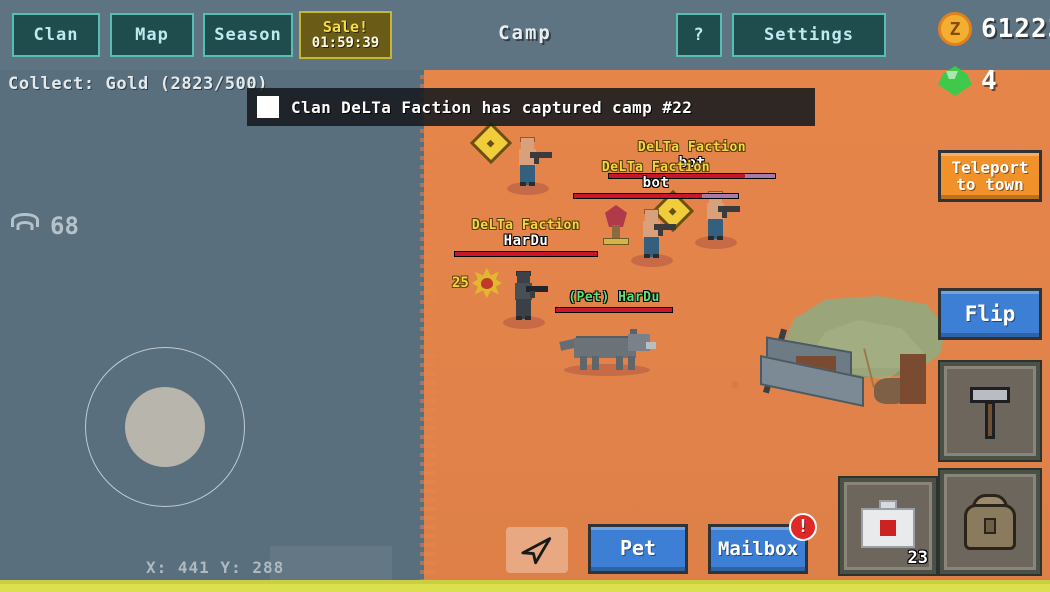  I want to click on hammer-icon, so click(990, 411).